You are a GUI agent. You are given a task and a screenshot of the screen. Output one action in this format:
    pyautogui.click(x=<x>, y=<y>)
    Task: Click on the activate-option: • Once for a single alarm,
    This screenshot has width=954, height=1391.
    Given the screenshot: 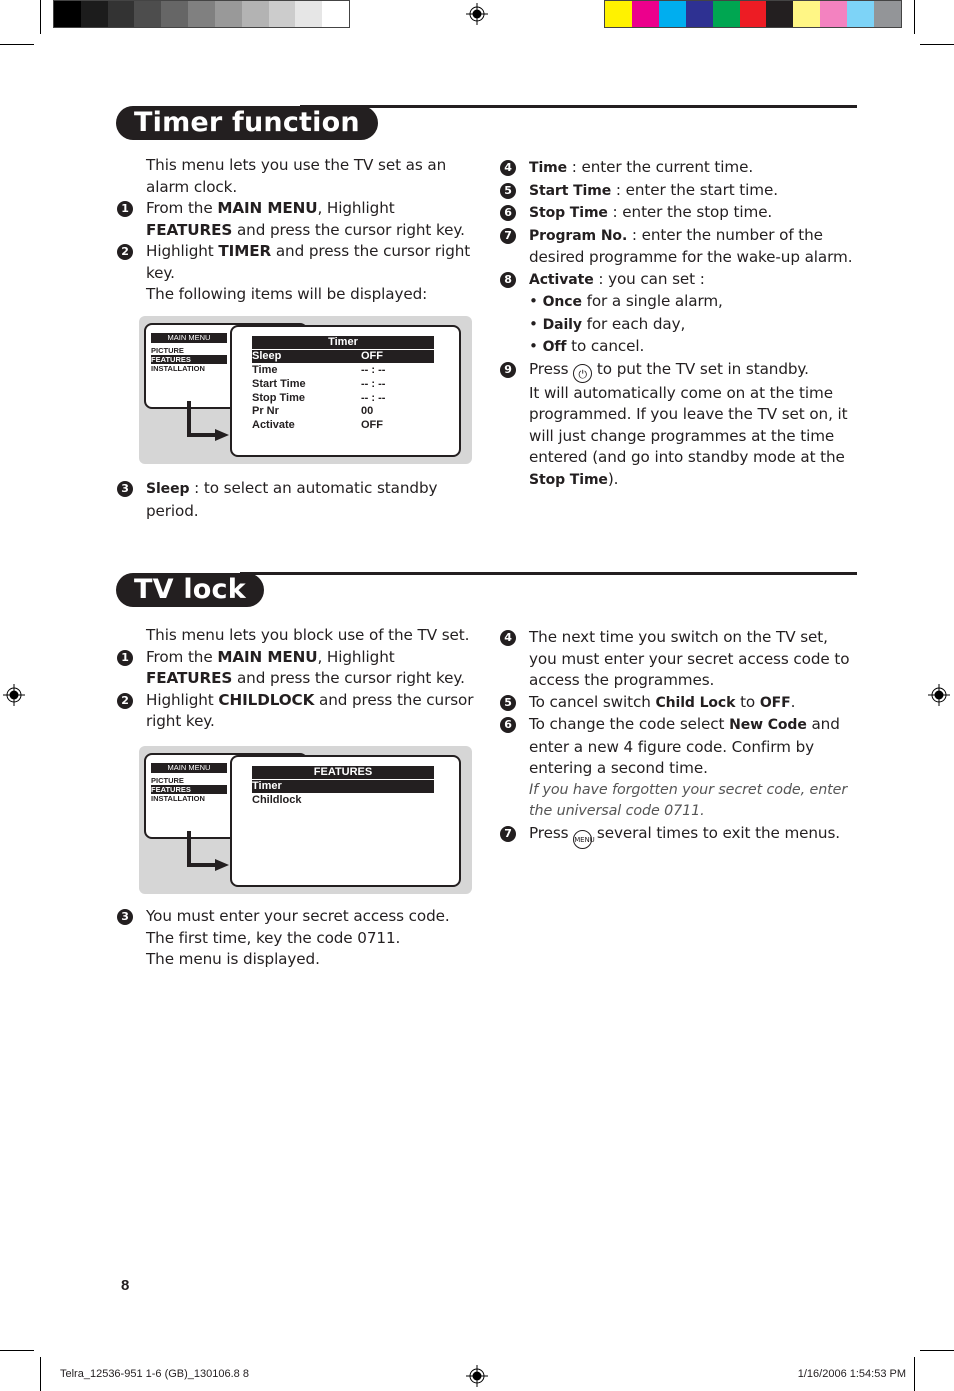 What is the action you would take?
    pyautogui.click(x=626, y=301)
    